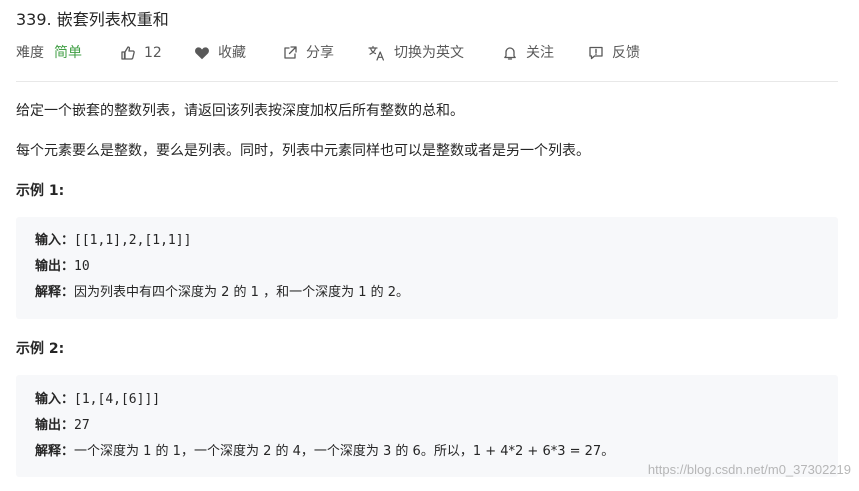 The height and width of the screenshot is (491, 859). I want to click on follow-button: 关注, so click(528, 53).